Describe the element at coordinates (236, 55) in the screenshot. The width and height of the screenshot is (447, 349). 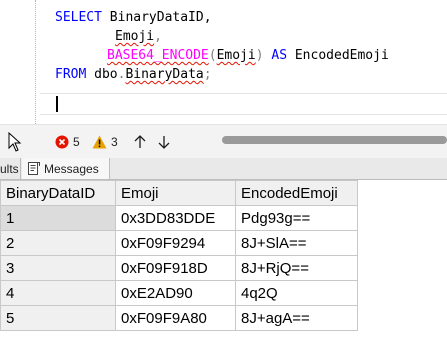
I see `function-arg-emoji: Emoji` at that location.